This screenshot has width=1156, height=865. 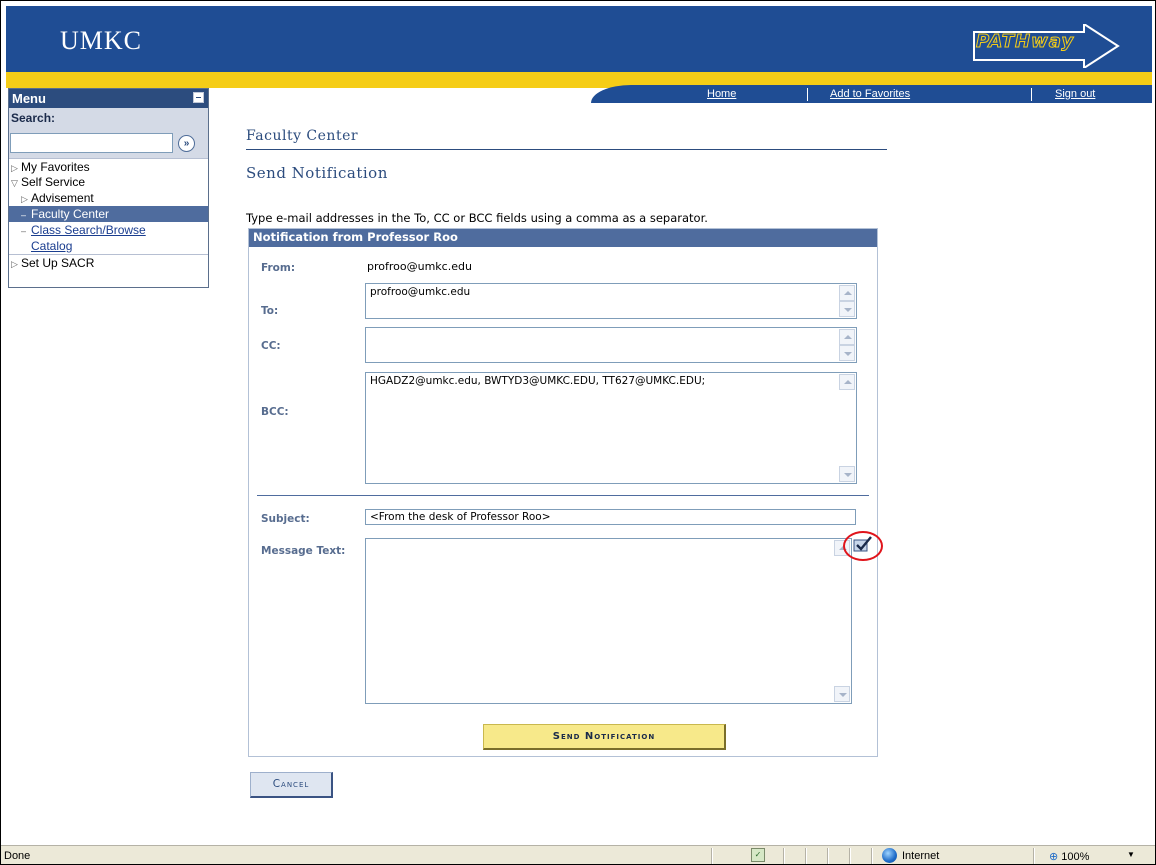 What do you see at coordinates (29, 98) in the screenshot?
I see `menu-title: Menu` at bounding box center [29, 98].